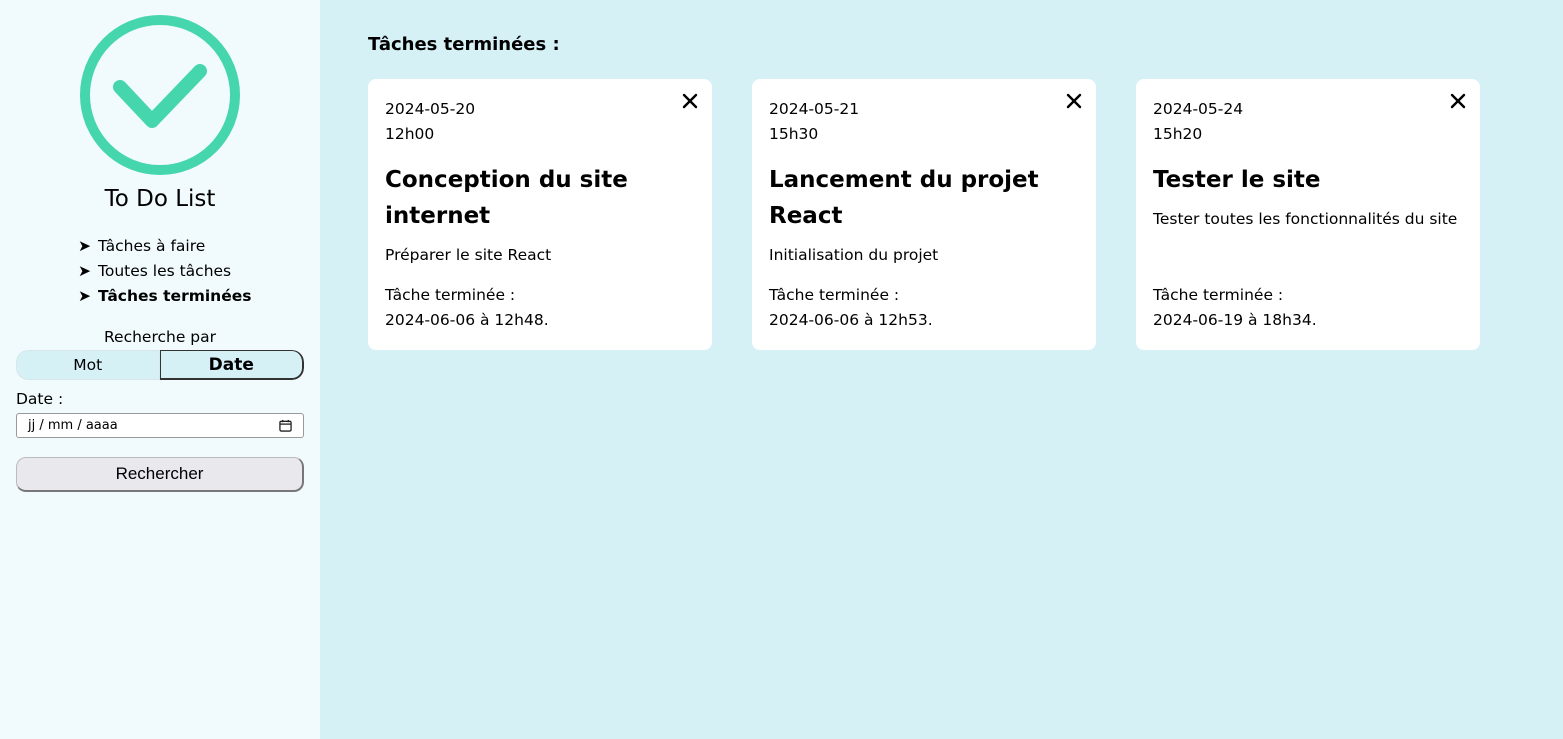  I want to click on task-time: 12h00, so click(410, 134).